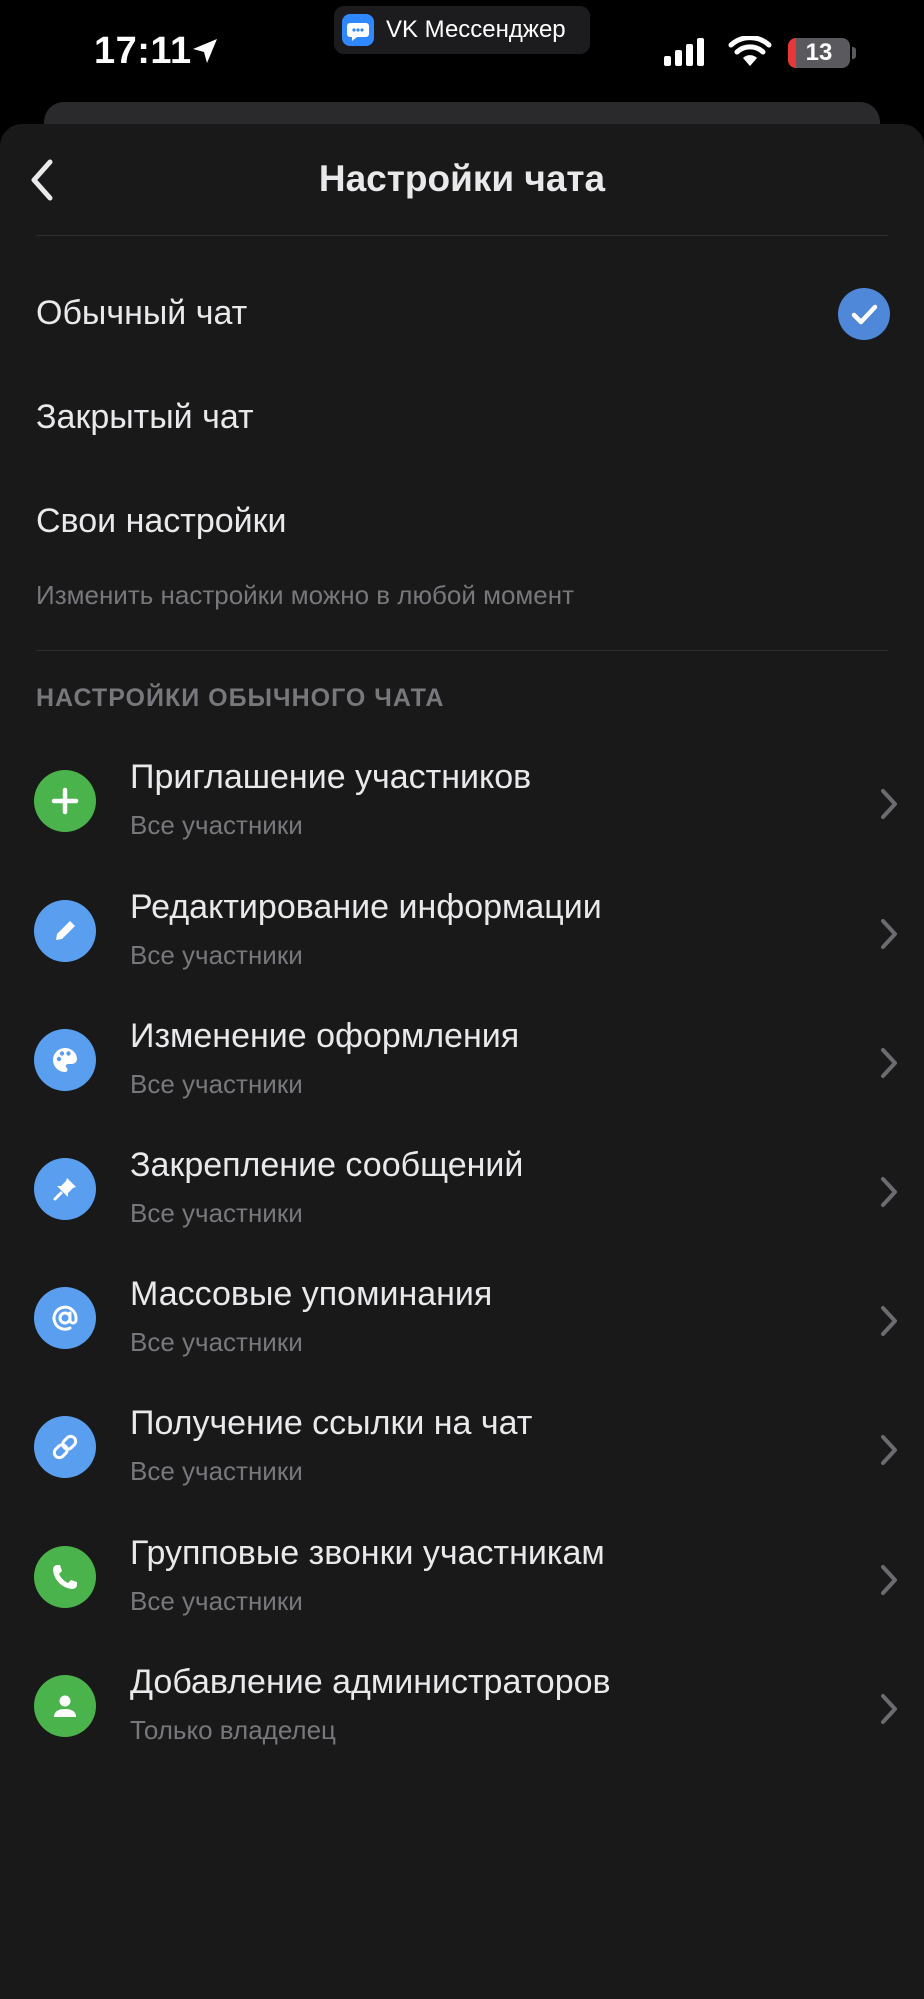 This screenshot has width=924, height=1999. I want to click on battery-percent: 13, so click(819, 52).